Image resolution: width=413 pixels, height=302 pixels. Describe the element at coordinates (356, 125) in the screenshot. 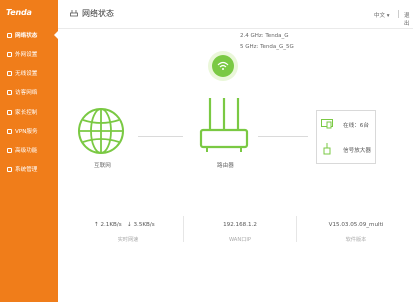

I see `online-devices-count: 在线：6台` at that location.